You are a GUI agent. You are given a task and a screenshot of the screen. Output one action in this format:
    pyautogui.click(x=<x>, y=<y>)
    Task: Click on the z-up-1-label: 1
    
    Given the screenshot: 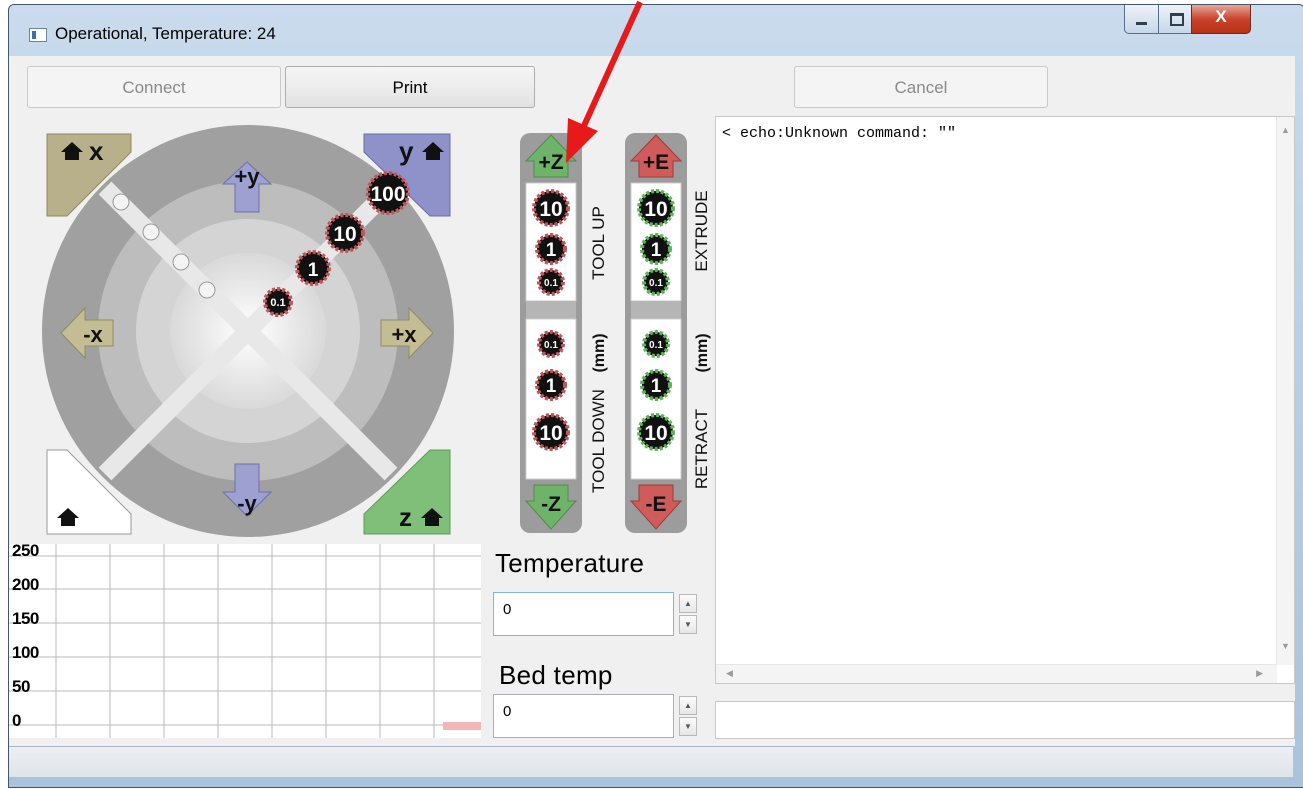 What is the action you would take?
    pyautogui.click(x=551, y=250)
    